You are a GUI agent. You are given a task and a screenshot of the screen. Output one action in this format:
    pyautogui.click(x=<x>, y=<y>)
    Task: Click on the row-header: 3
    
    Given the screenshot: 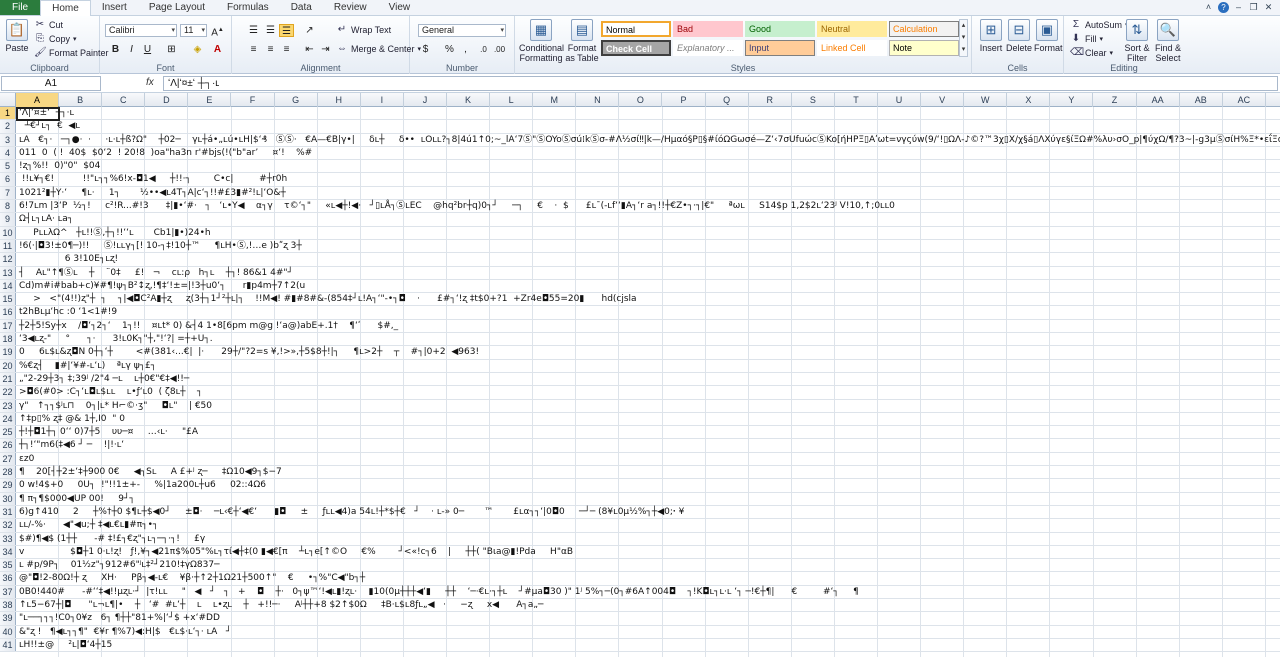 What is the action you would take?
    pyautogui.click(x=8, y=139)
    